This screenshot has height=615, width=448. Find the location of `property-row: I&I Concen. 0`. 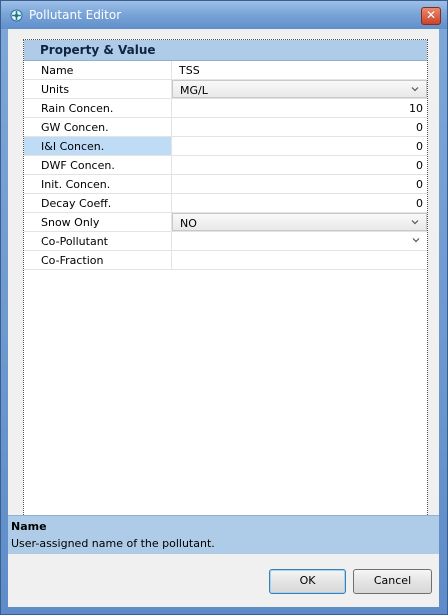

property-row: I&I Concen. 0 is located at coordinates (225, 146).